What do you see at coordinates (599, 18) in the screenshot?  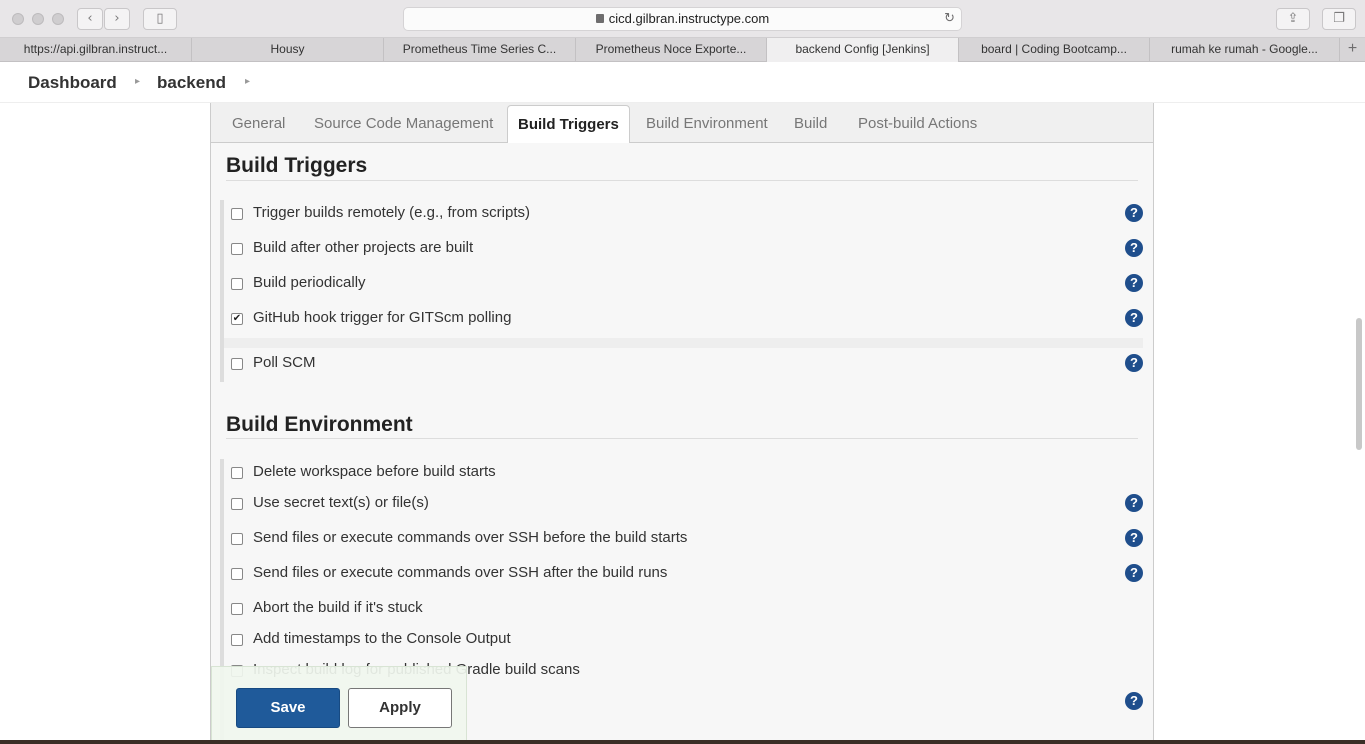 I see `lock-icon` at bounding box center [599, 18].